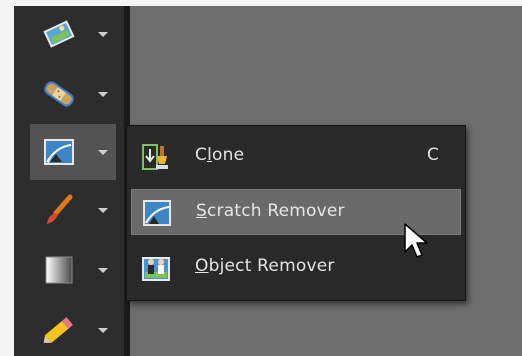  Describe the element at coordinates (265, 266) in the screenshot. I see `menu-item-label: Object Remover` at that location.